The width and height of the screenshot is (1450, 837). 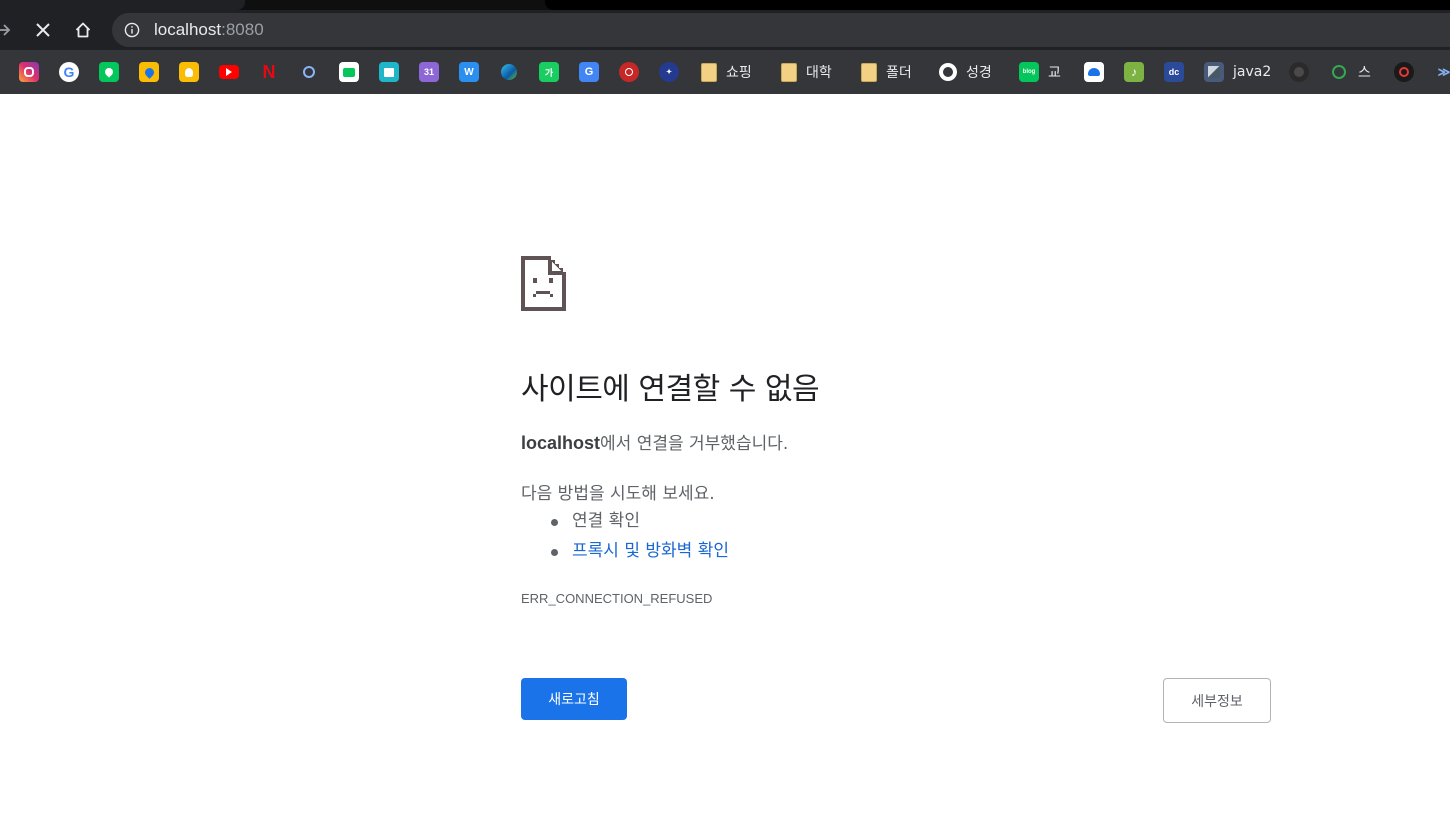 I want to click on home-button, so click(x=83, y=30).